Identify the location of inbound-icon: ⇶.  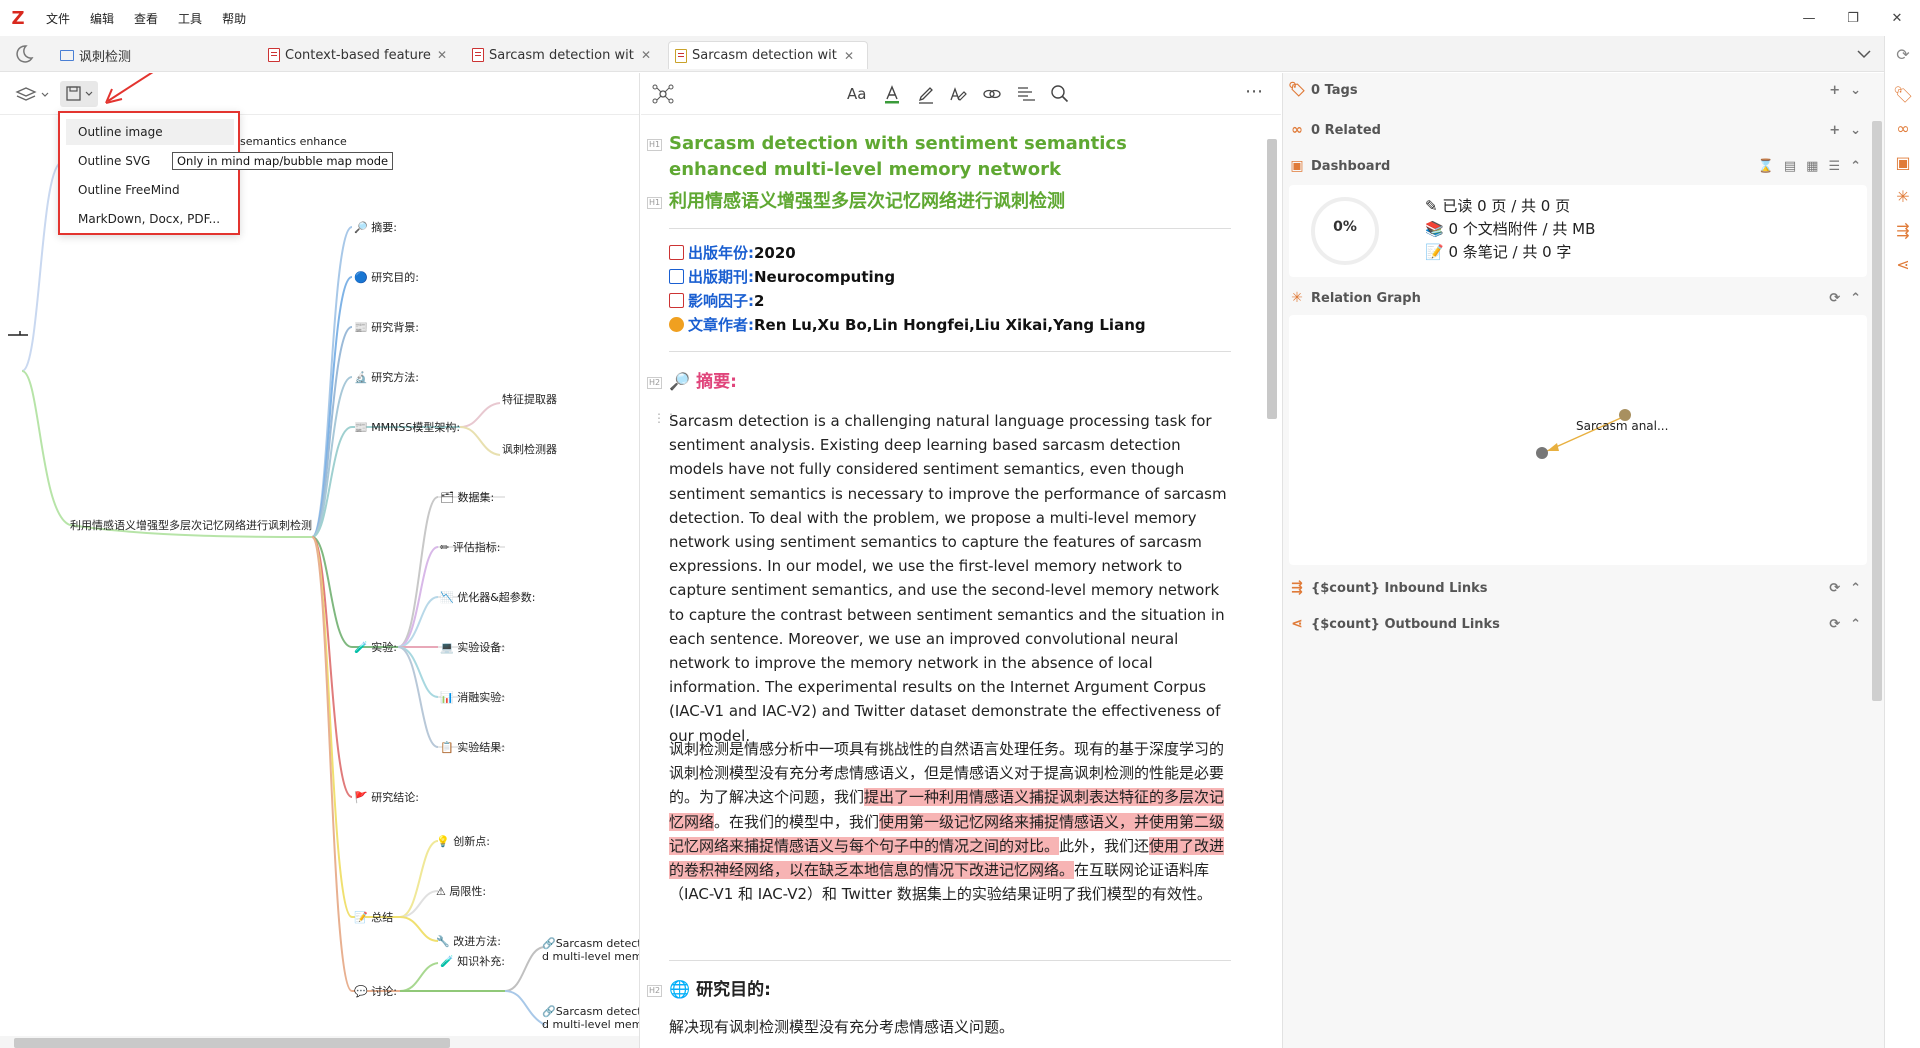
(1903, 230).